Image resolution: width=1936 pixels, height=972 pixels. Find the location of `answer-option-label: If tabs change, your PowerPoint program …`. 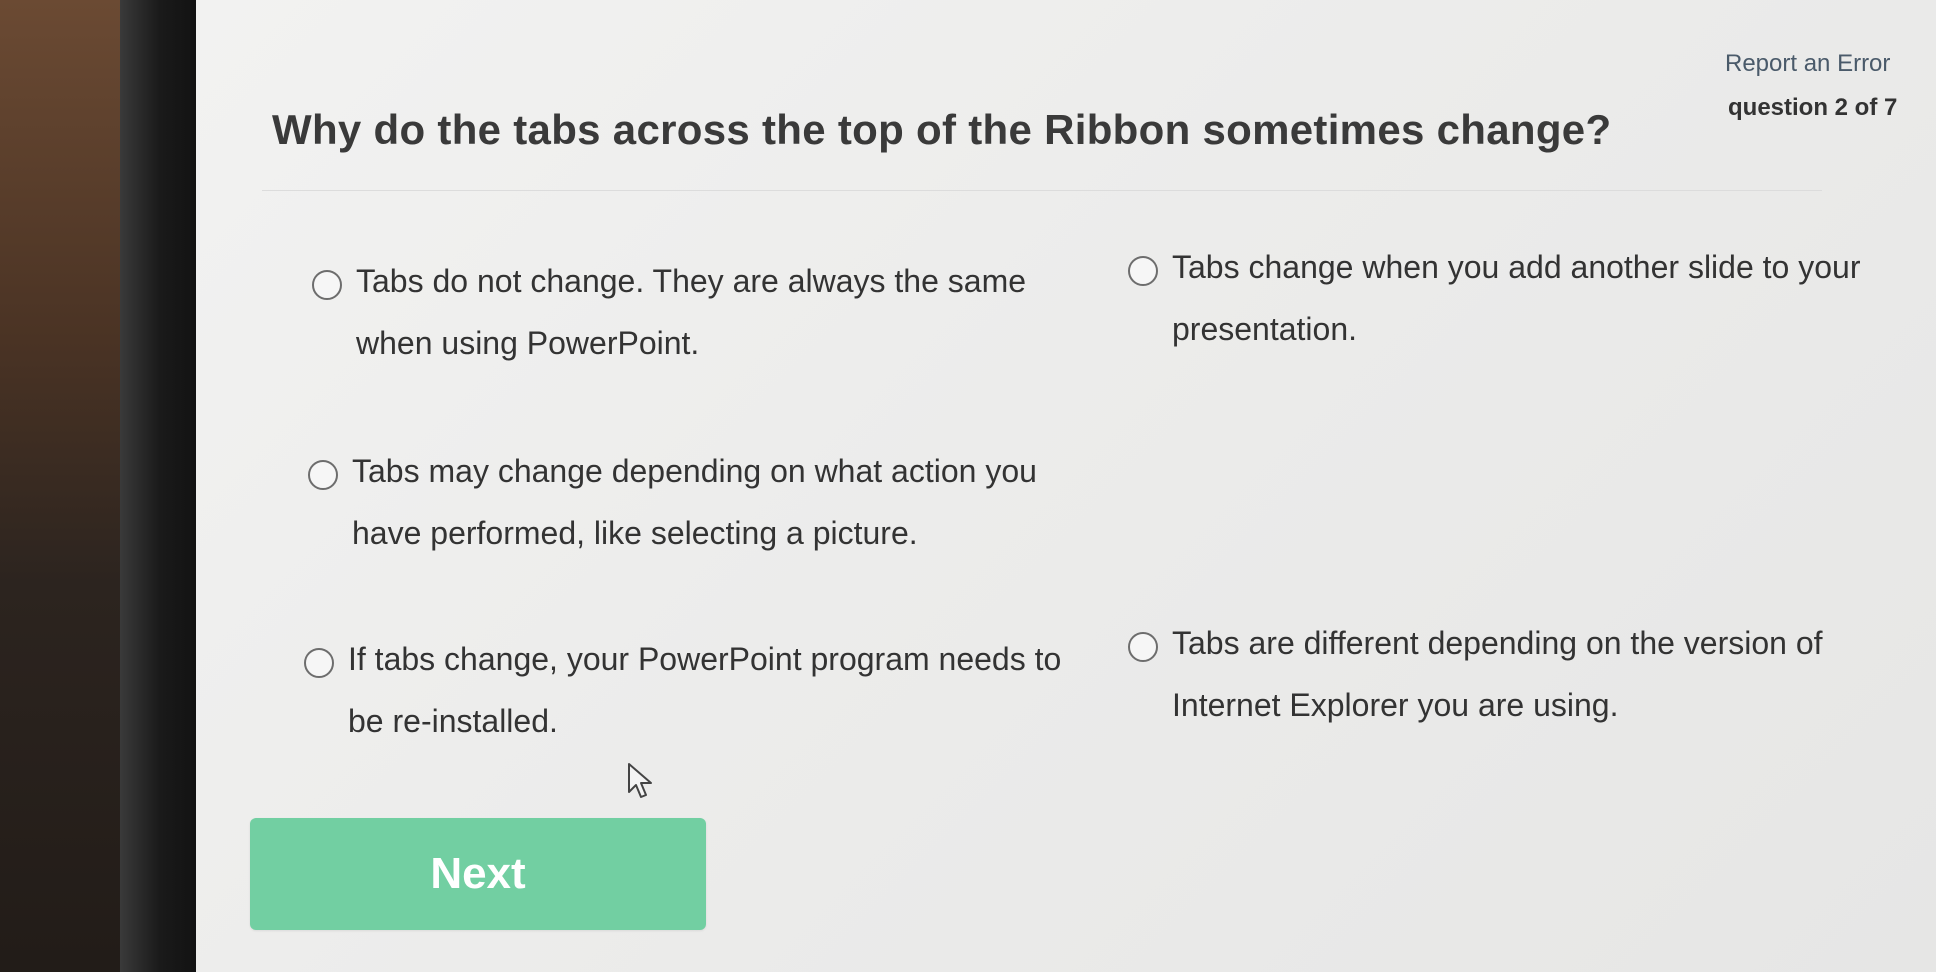

answer-option-label: If tabs change, your PowerPoint program … is located at coordinates (705, 690).